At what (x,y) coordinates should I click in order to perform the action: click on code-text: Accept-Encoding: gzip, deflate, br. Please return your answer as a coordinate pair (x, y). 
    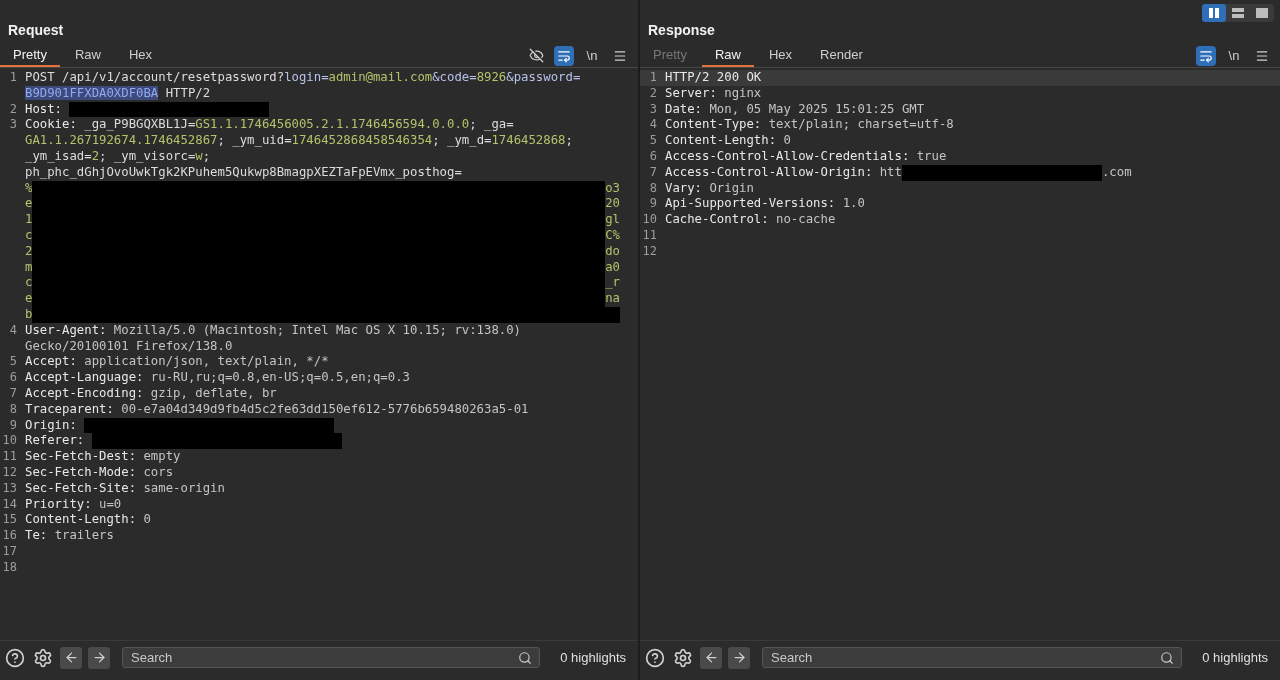
    Looking at the image, I should click on (151, 393).